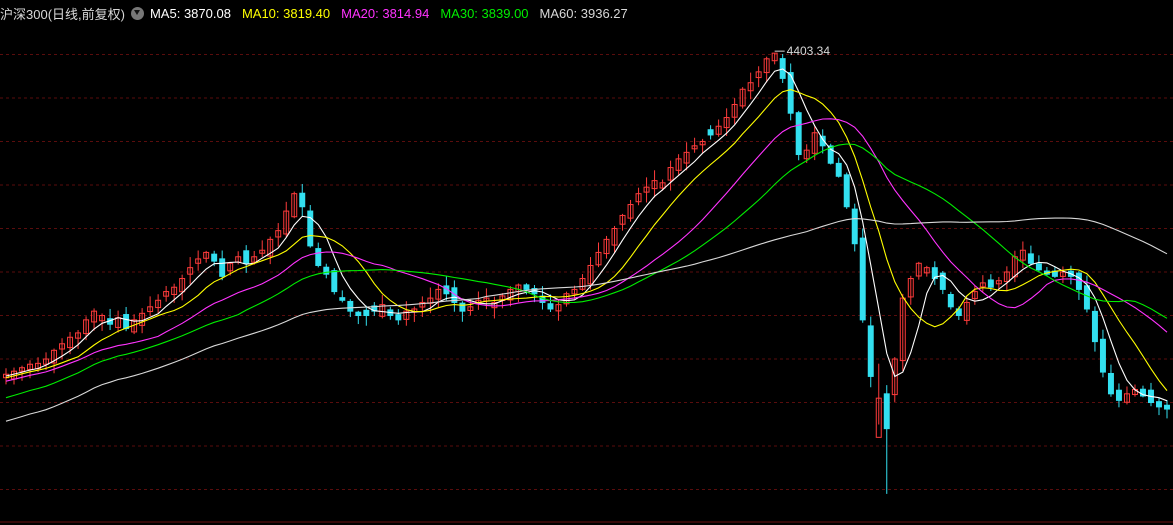 This screenshot has width=1173, height=525. Describe the element at coordinates (137, 13) in the screenshot. I see `dropdown-icon` at that location.